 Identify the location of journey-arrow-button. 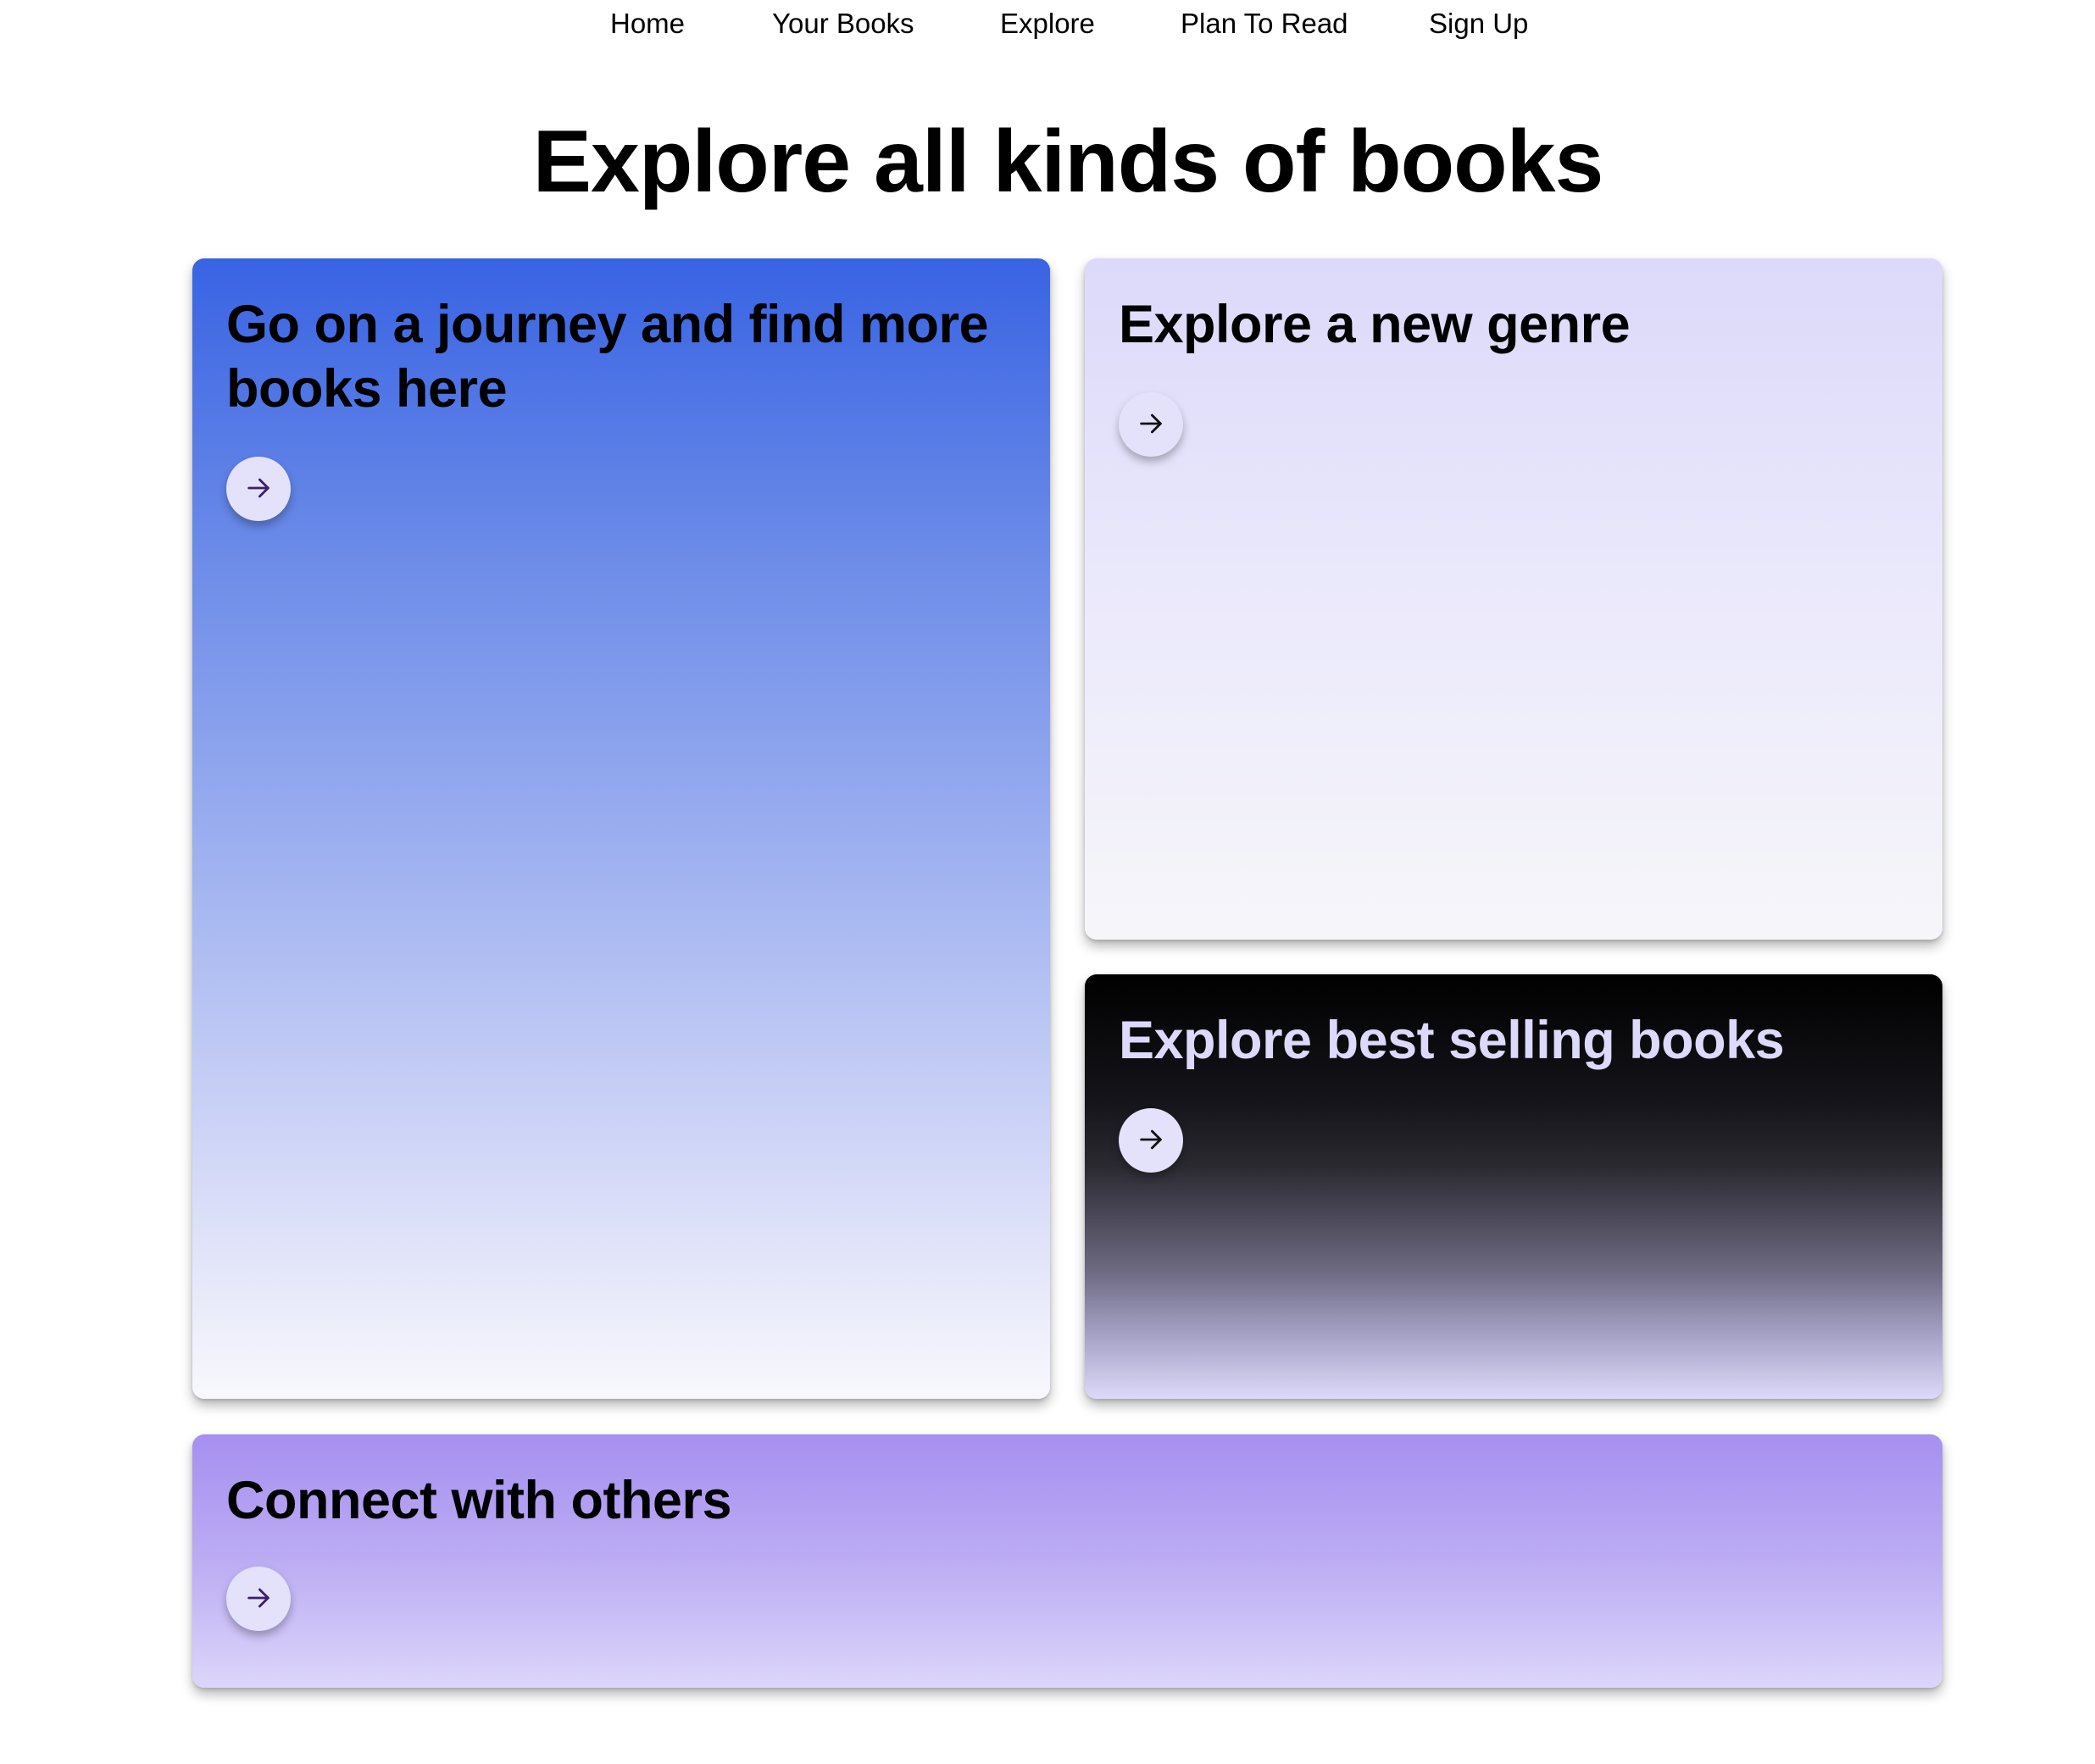
(259, 489).